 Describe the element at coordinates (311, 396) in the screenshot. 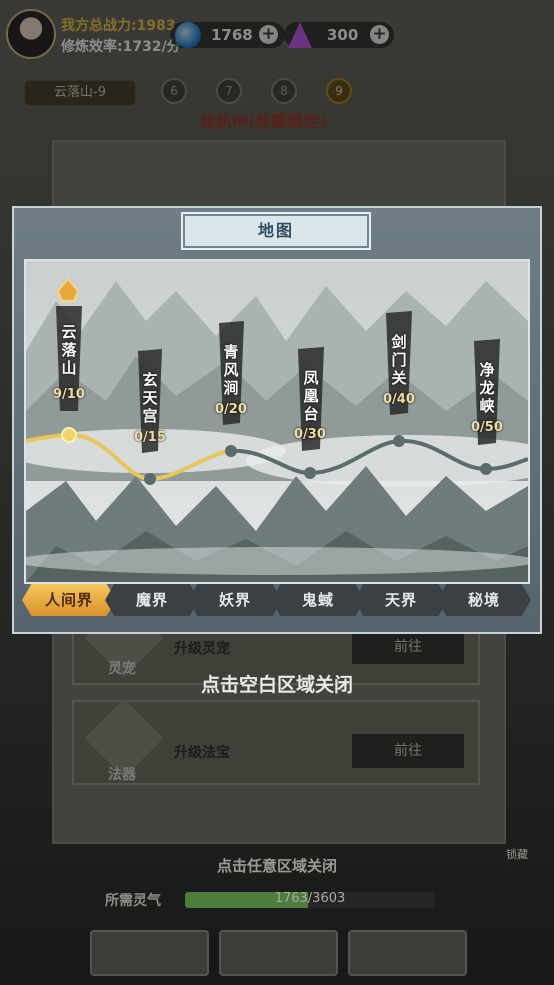

I see `location-fenghuangtai: 凤凰台` at that location.